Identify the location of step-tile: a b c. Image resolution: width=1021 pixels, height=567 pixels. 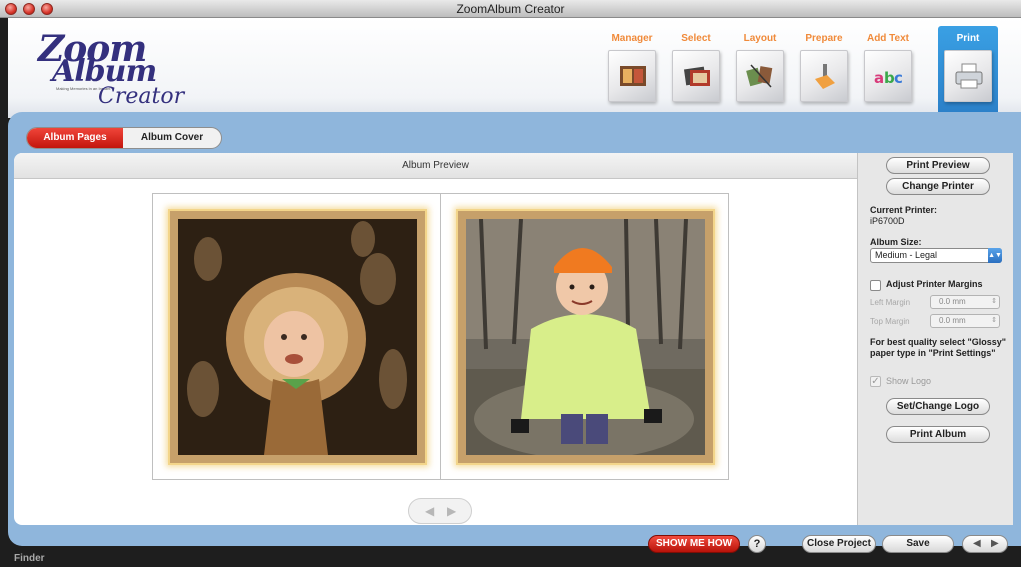
(888, 76).